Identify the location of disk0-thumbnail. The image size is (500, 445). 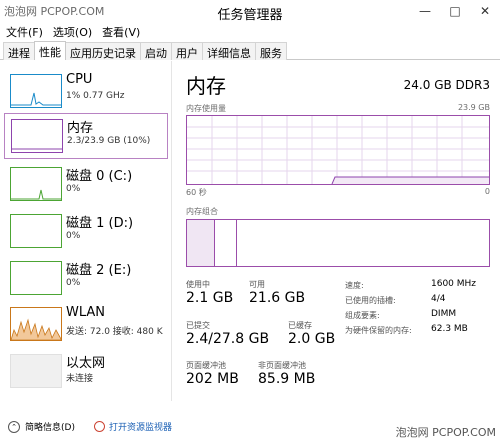
(36, 184).